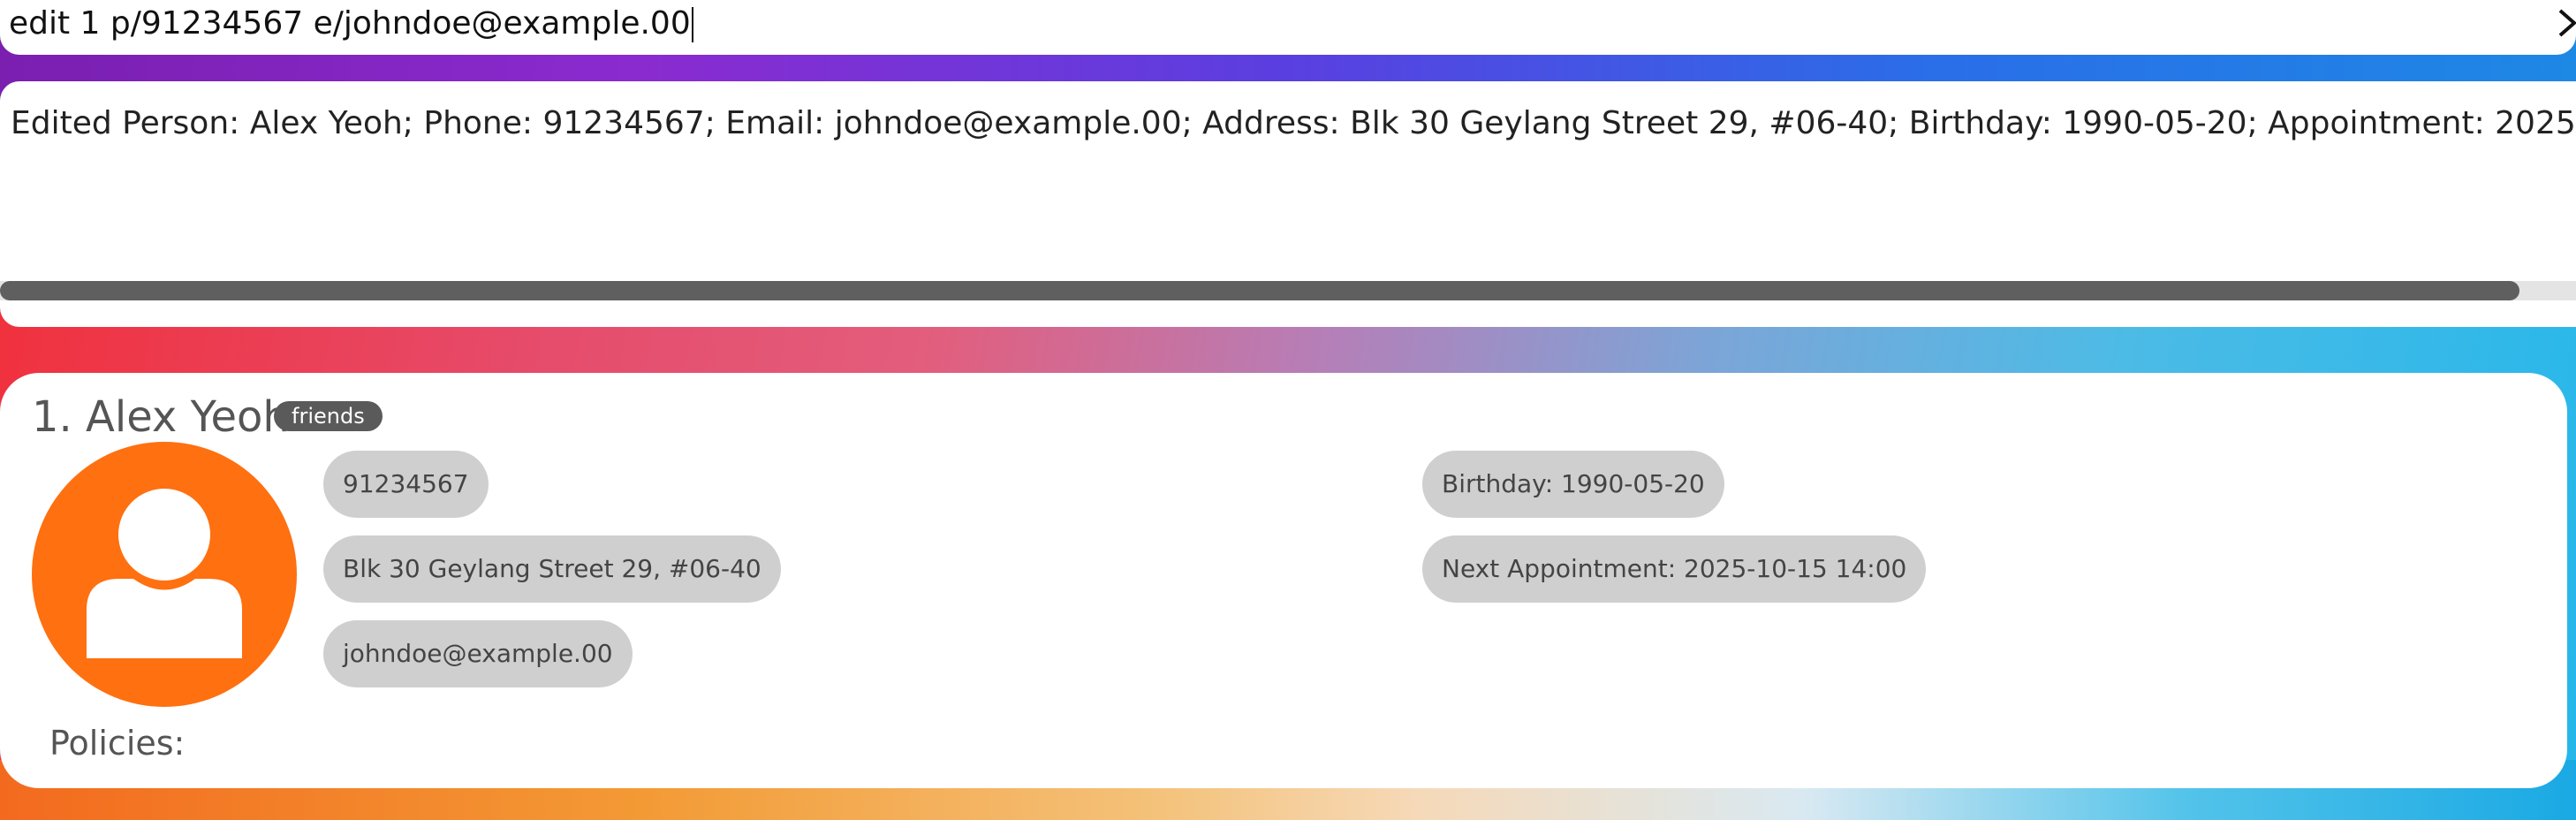  What do you see at coordinates (1675, 569) in the screenshot?
I see `appointment-chip: Next Appointment: 2025-10-15 14:00` at bounding box center [1675, 569].